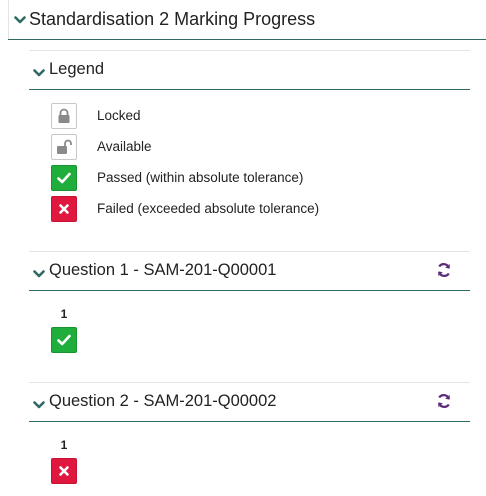 This screenshot has width=486, height=496. Describe the element at coordinates (77, 69) in the screenshot. I see `legend-title: Legend` at that location.